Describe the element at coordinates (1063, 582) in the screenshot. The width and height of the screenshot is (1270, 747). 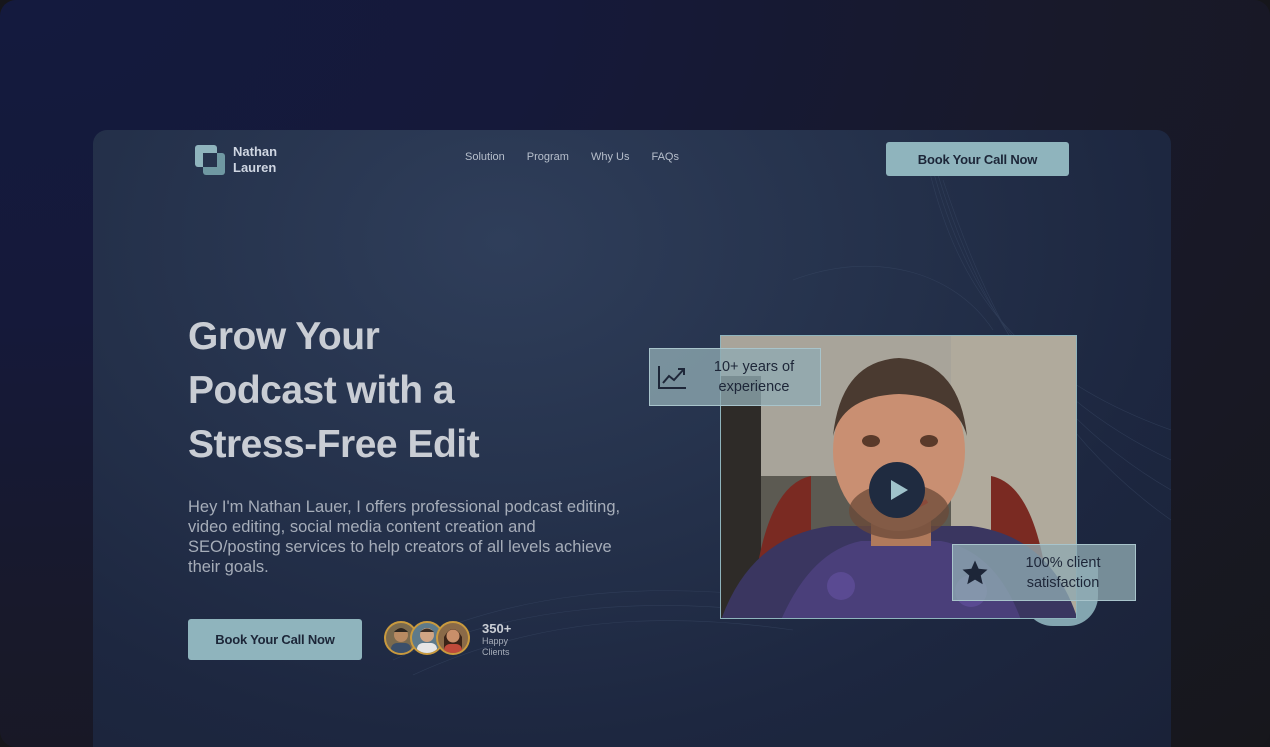
I see `satisfaction-line2: satisfaction` at that location.